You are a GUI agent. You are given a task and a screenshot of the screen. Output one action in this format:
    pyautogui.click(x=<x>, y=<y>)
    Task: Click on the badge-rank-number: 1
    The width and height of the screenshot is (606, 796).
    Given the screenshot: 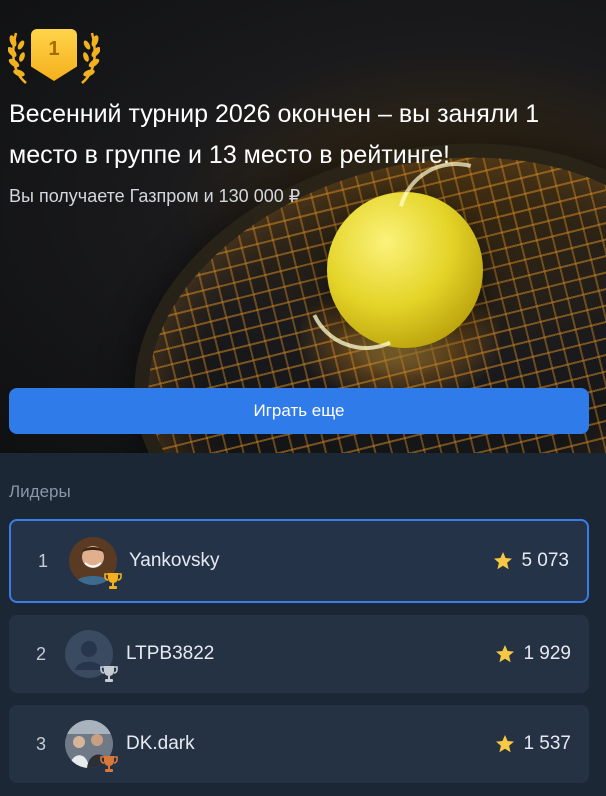 What is the action you would take?
    pyautogui.click(x=54, y=49)
    